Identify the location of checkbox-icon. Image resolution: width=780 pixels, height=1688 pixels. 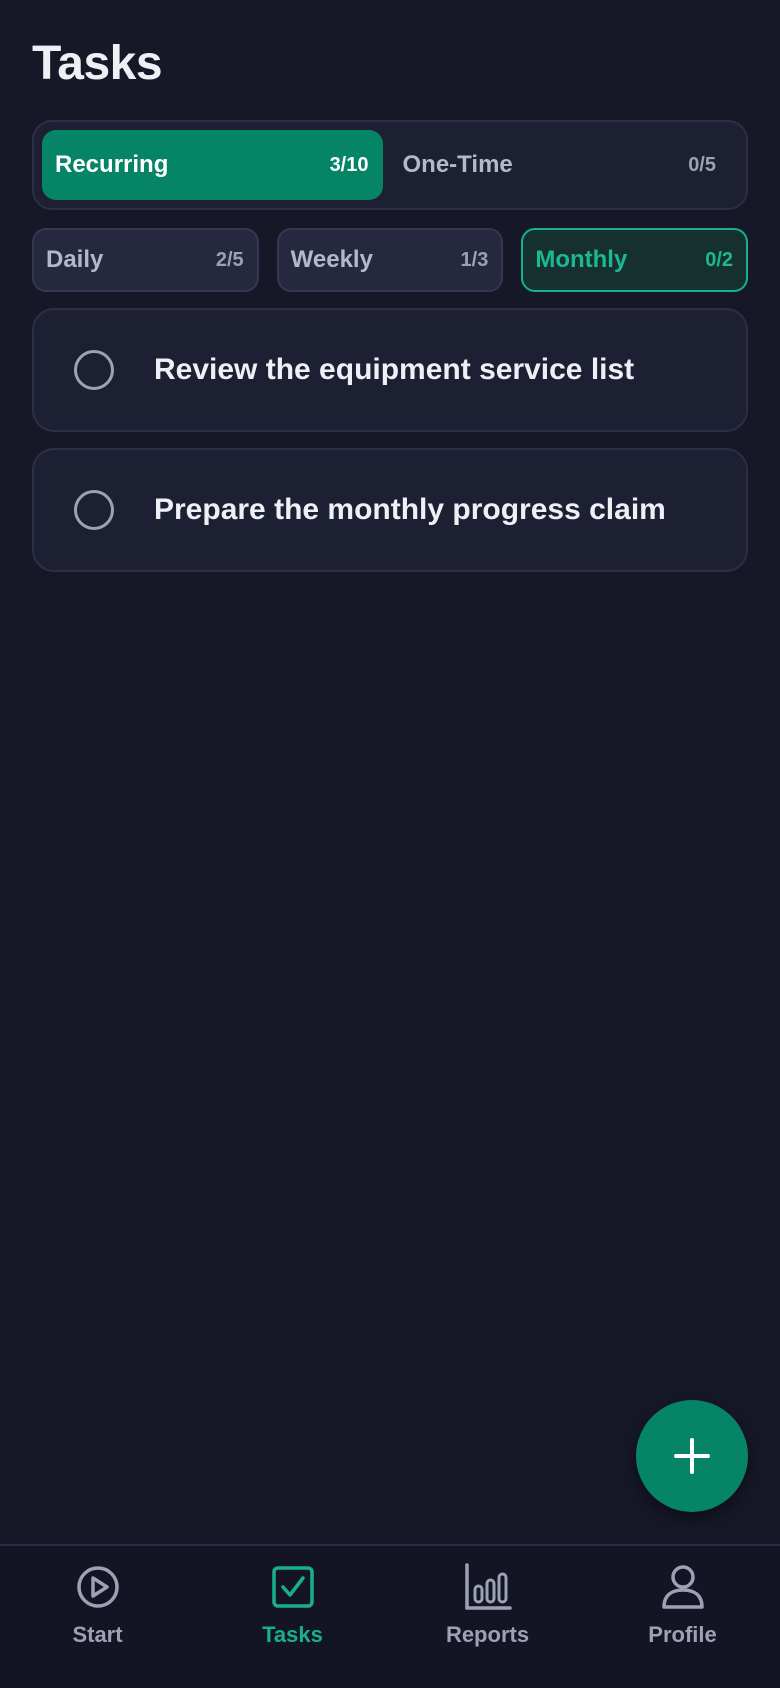
(292, 1587).